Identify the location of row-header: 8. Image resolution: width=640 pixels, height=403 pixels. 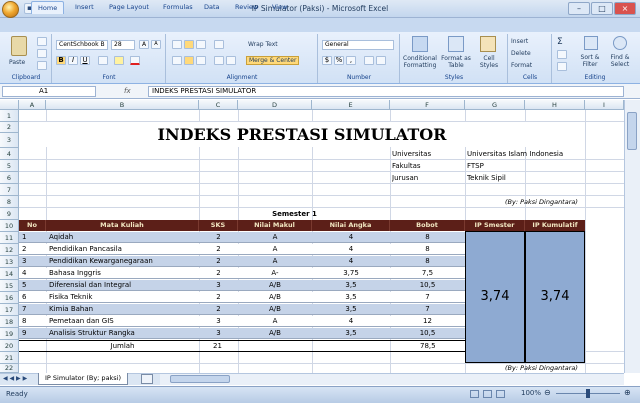
(9, 202).